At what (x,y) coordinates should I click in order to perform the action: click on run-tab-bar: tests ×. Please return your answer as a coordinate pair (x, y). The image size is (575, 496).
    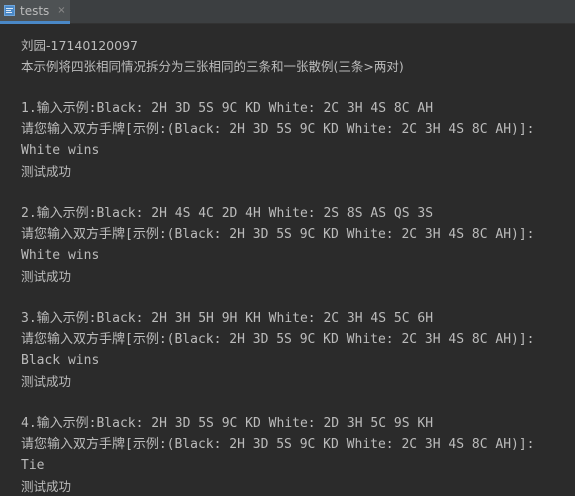
    Looking at the image, I should click on (287, 12).